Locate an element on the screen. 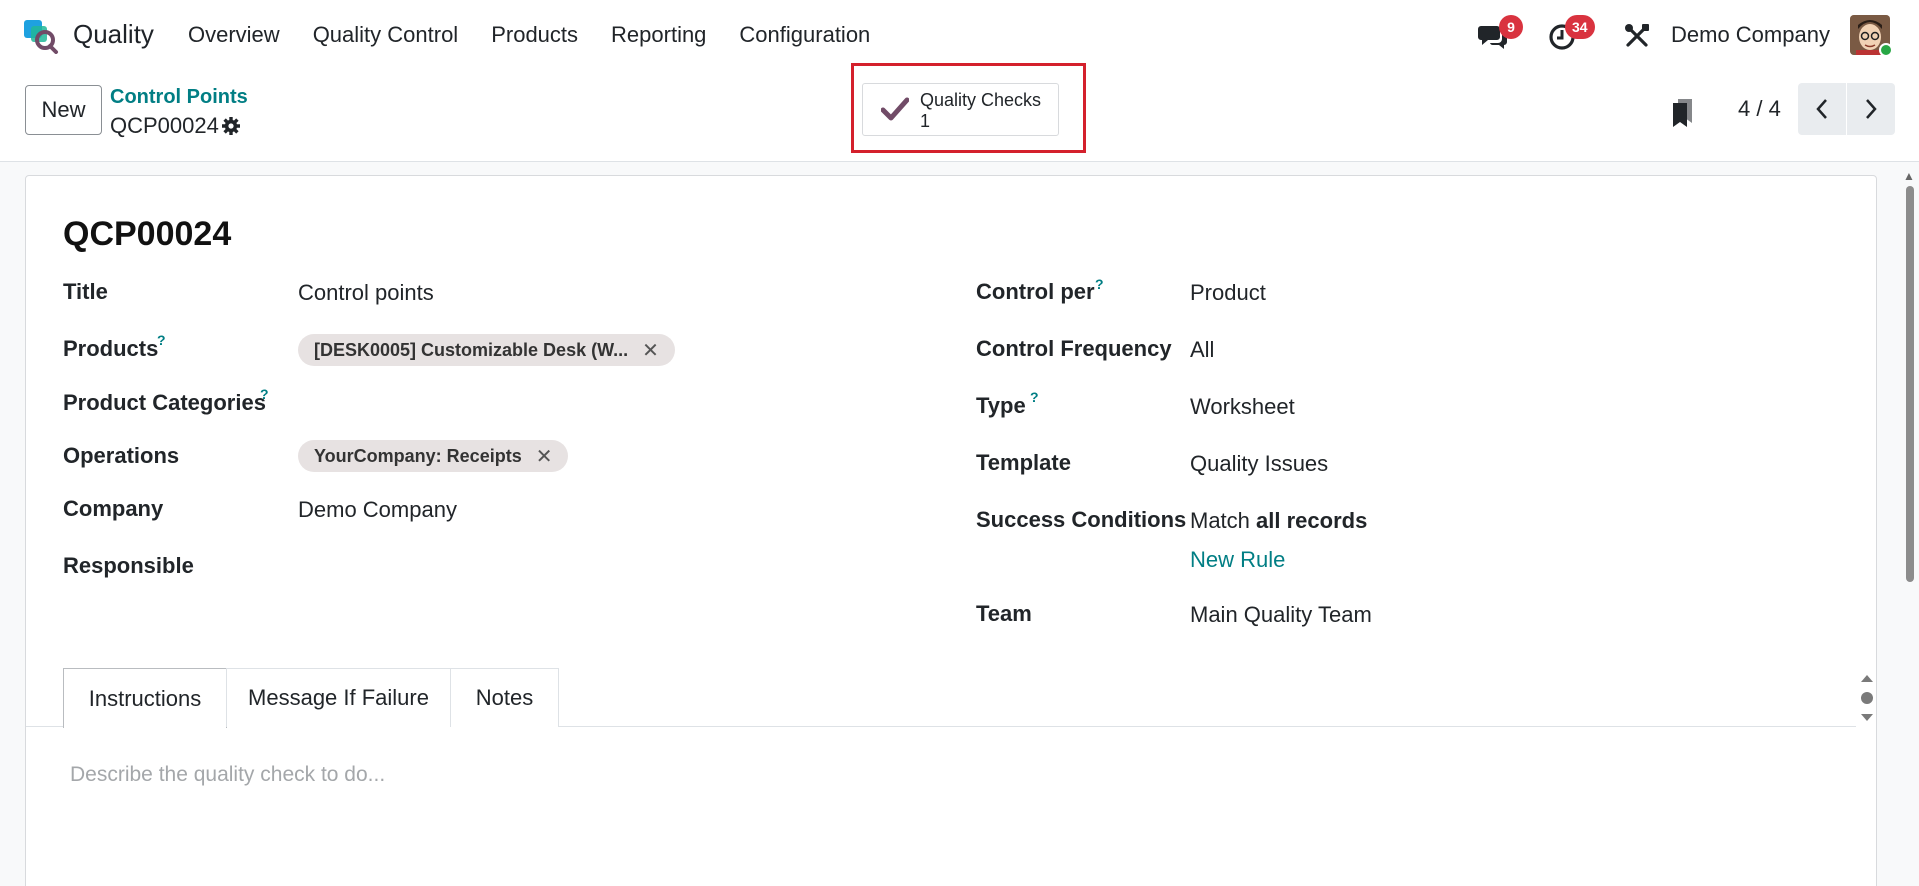 This screenshot has height=886, width=1919. bookmark-icon is located at coordinates (1683, 112).